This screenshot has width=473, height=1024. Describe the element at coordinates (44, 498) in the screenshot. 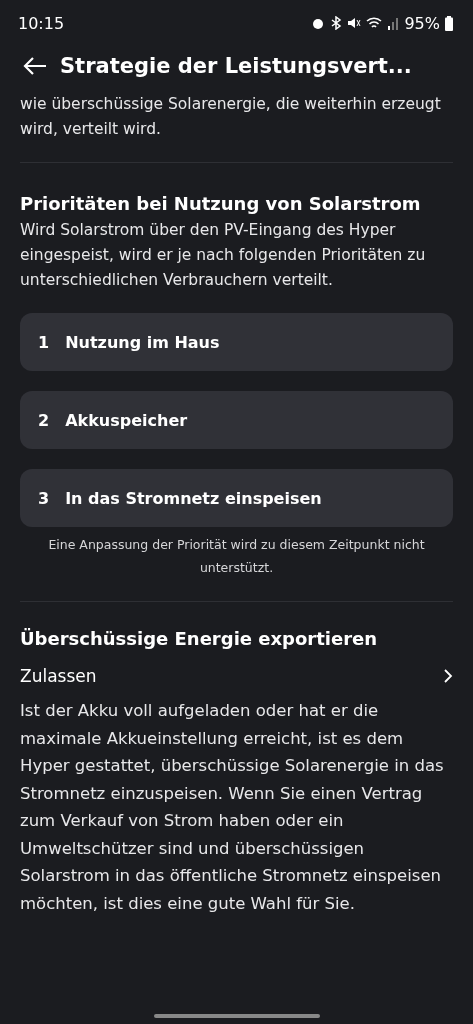

I see `priority-number: 3` at that location.